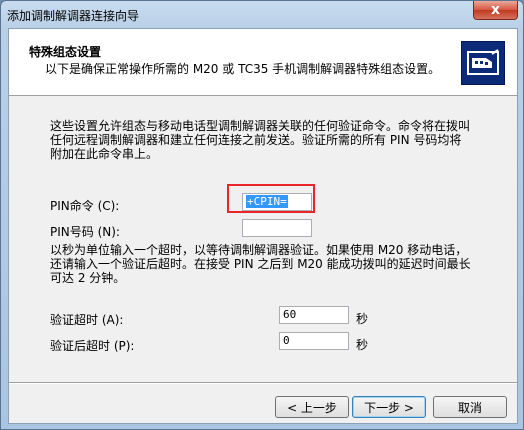 This screenshot has width=524, height=430. I want to click on window-title: 添加调制解调器连接向导, so click(73, 16).